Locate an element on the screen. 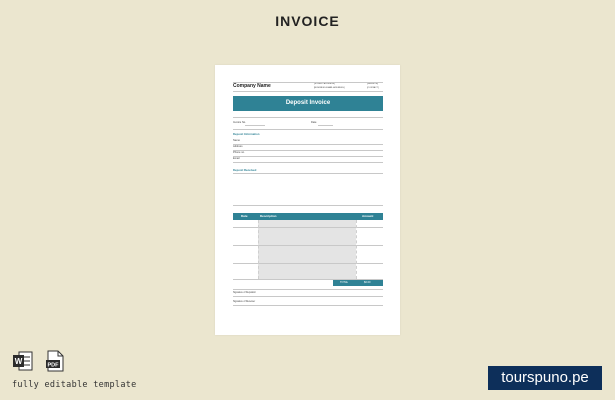  signature-receiver-label: Signature of Receiver is located at coordinates (244, 302).